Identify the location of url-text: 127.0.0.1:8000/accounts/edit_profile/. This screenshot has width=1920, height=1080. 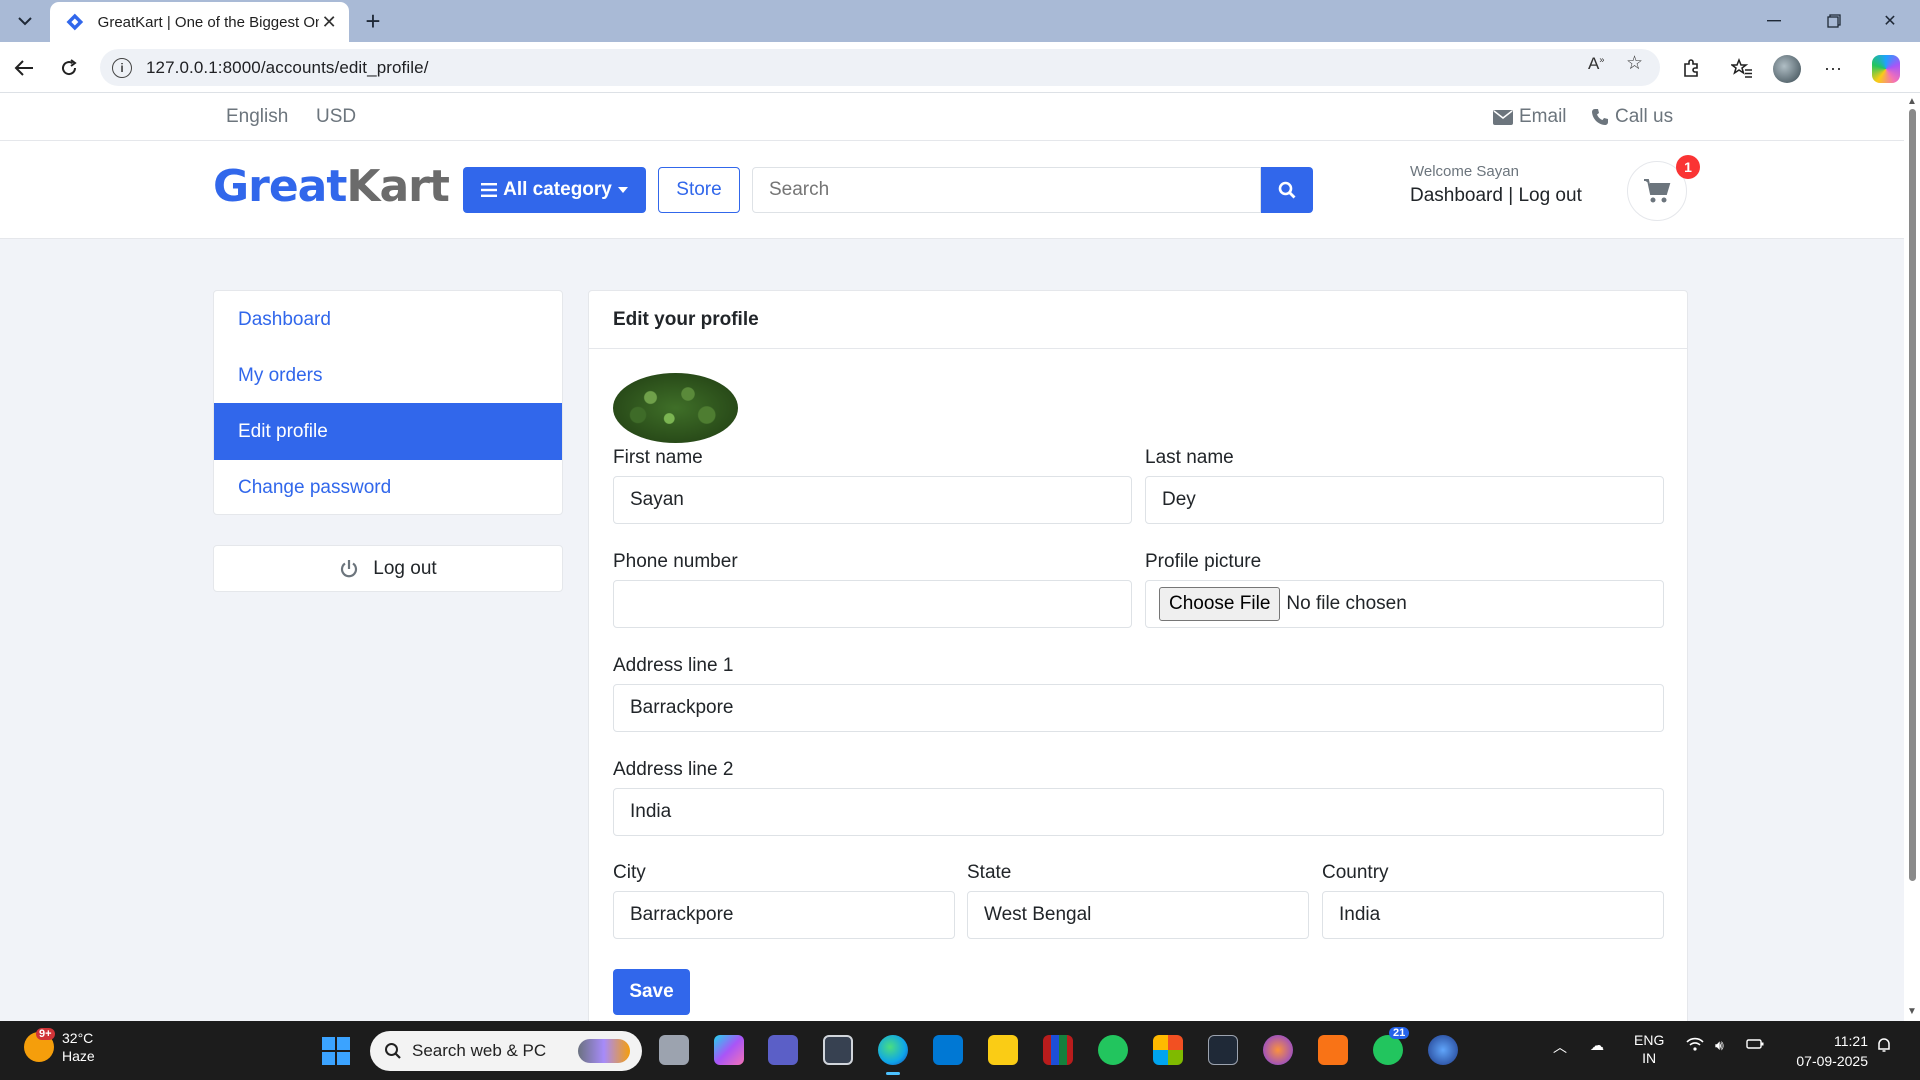
(287, 68).